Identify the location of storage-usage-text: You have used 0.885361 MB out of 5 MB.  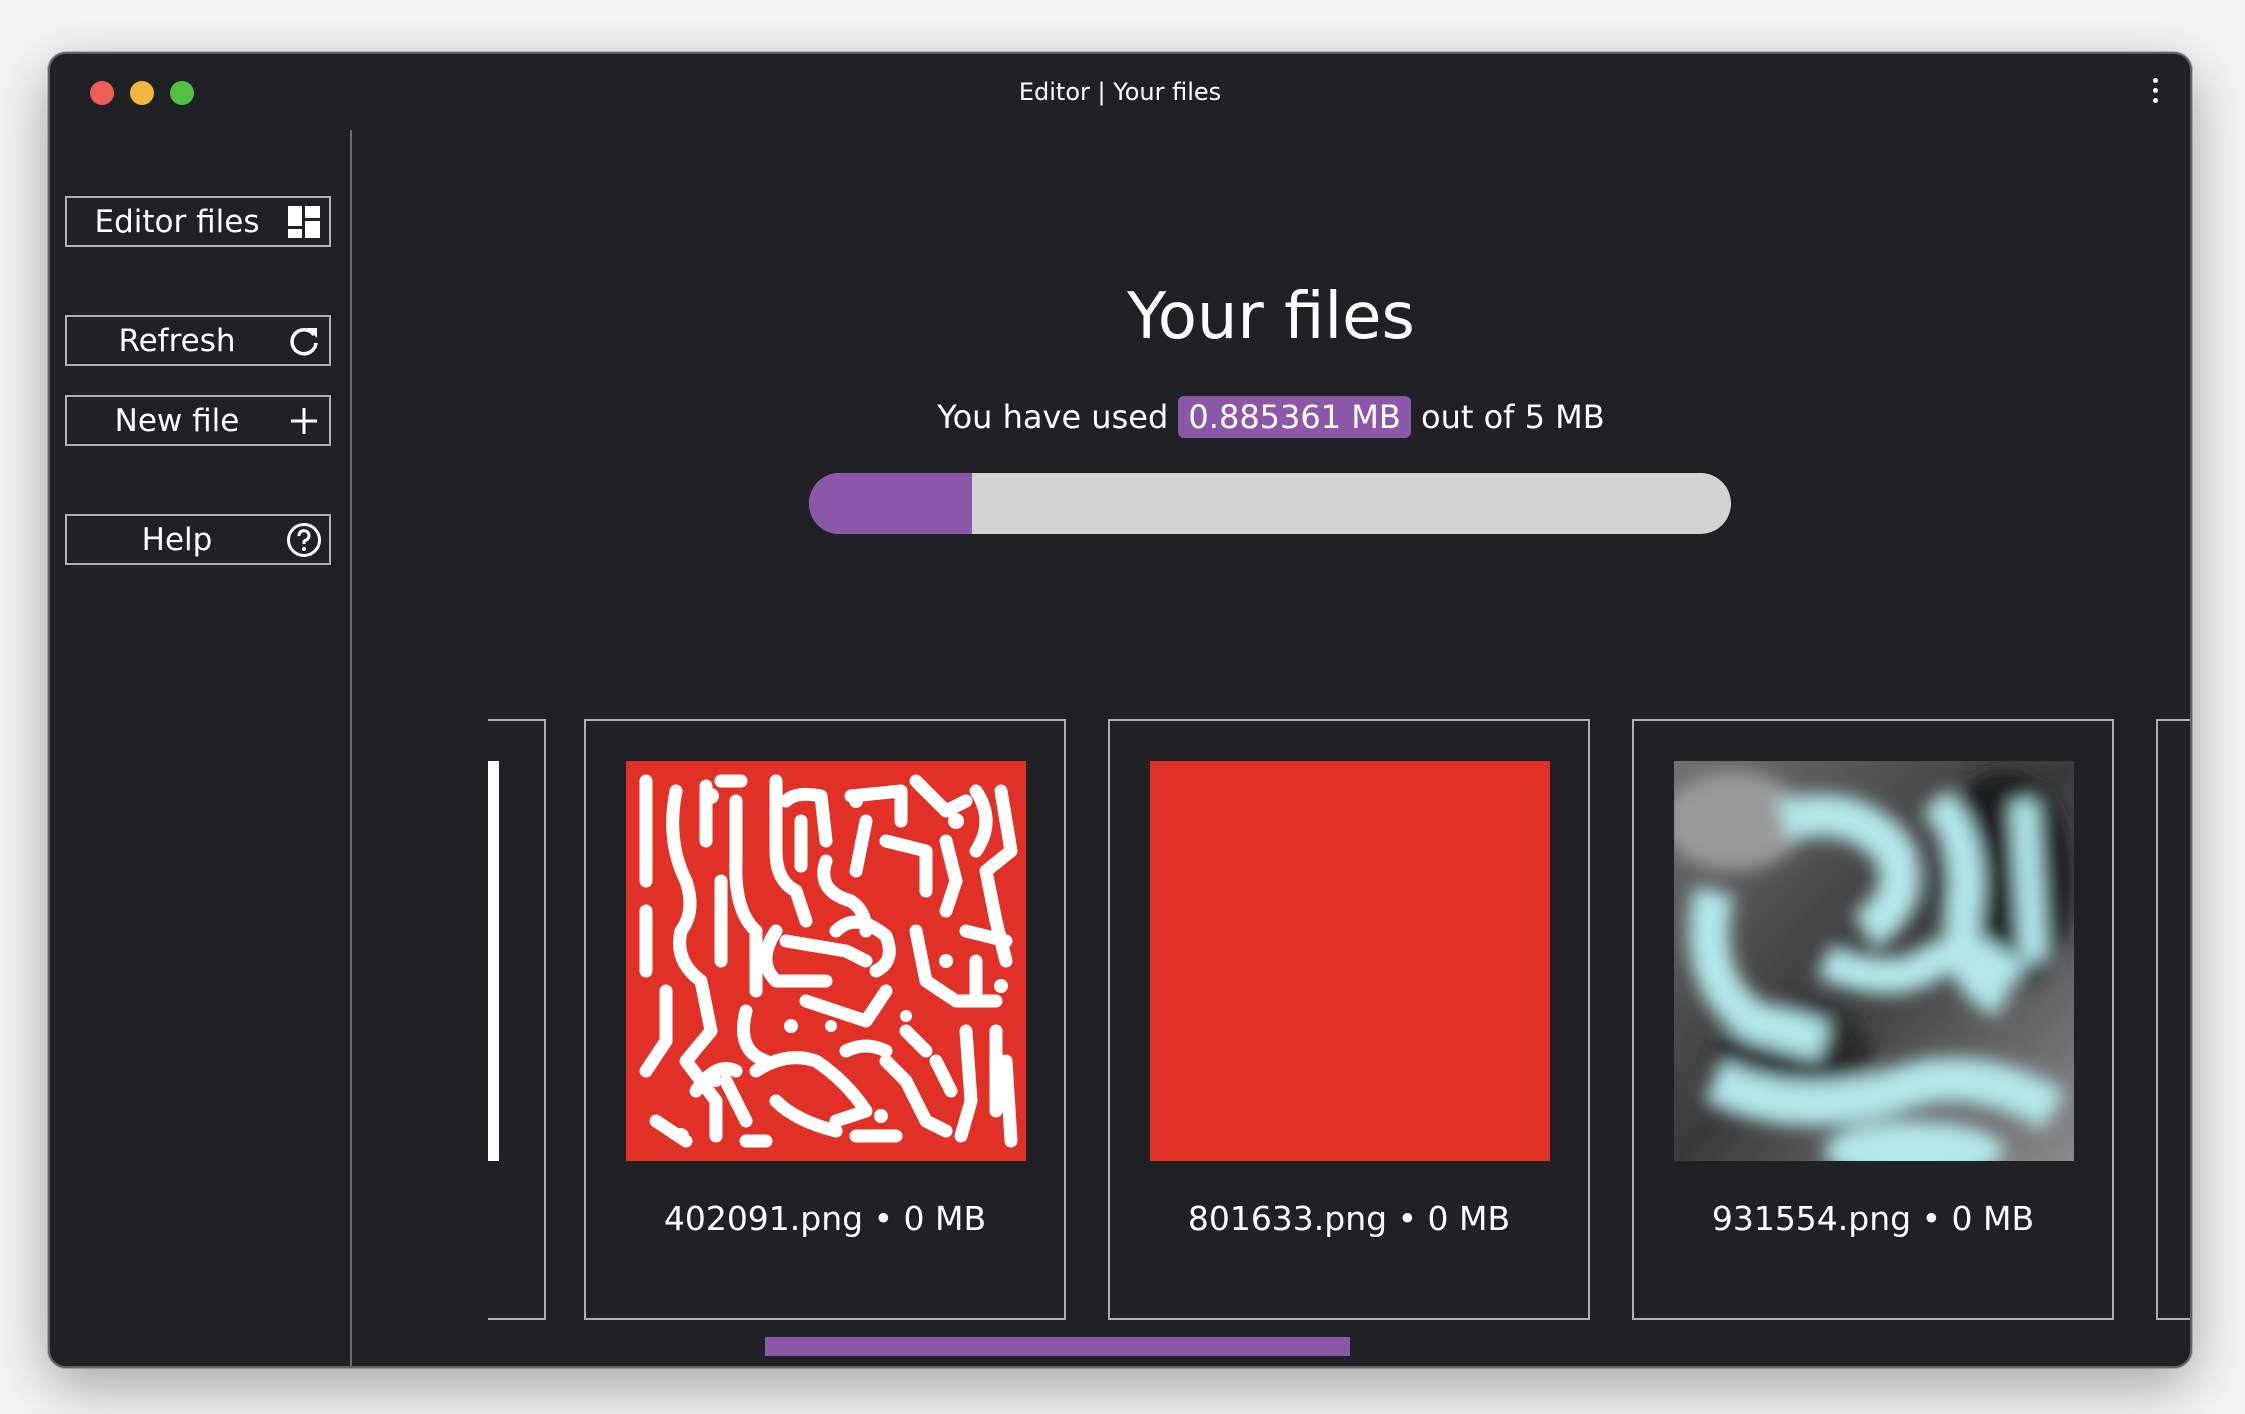
(1271, 417).